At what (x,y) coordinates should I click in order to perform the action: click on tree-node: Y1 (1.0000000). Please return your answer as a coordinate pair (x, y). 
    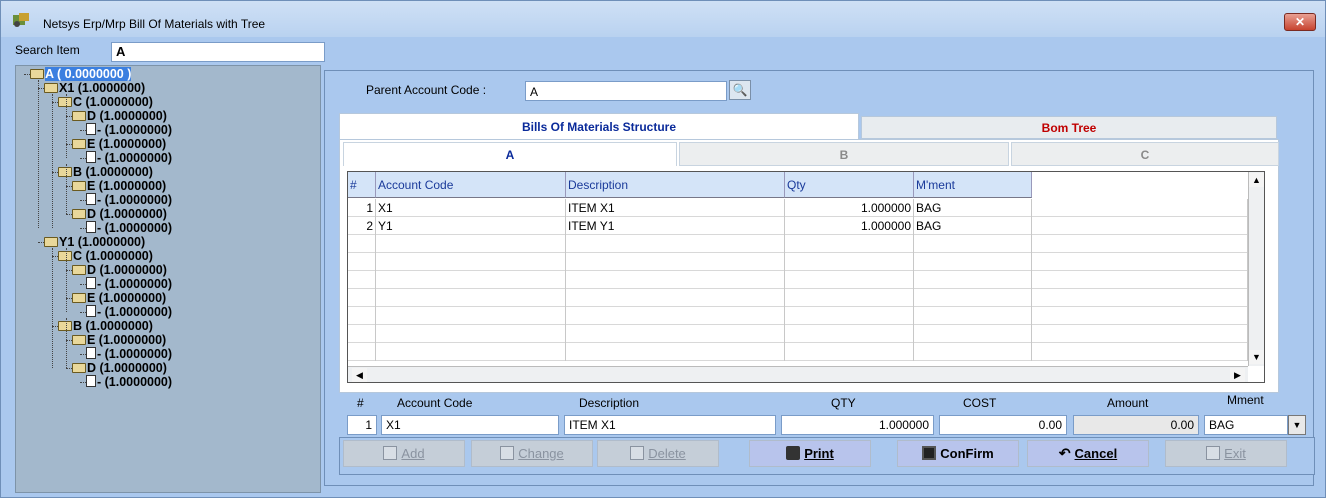
    Looking at the image, I should click on (94, 242).